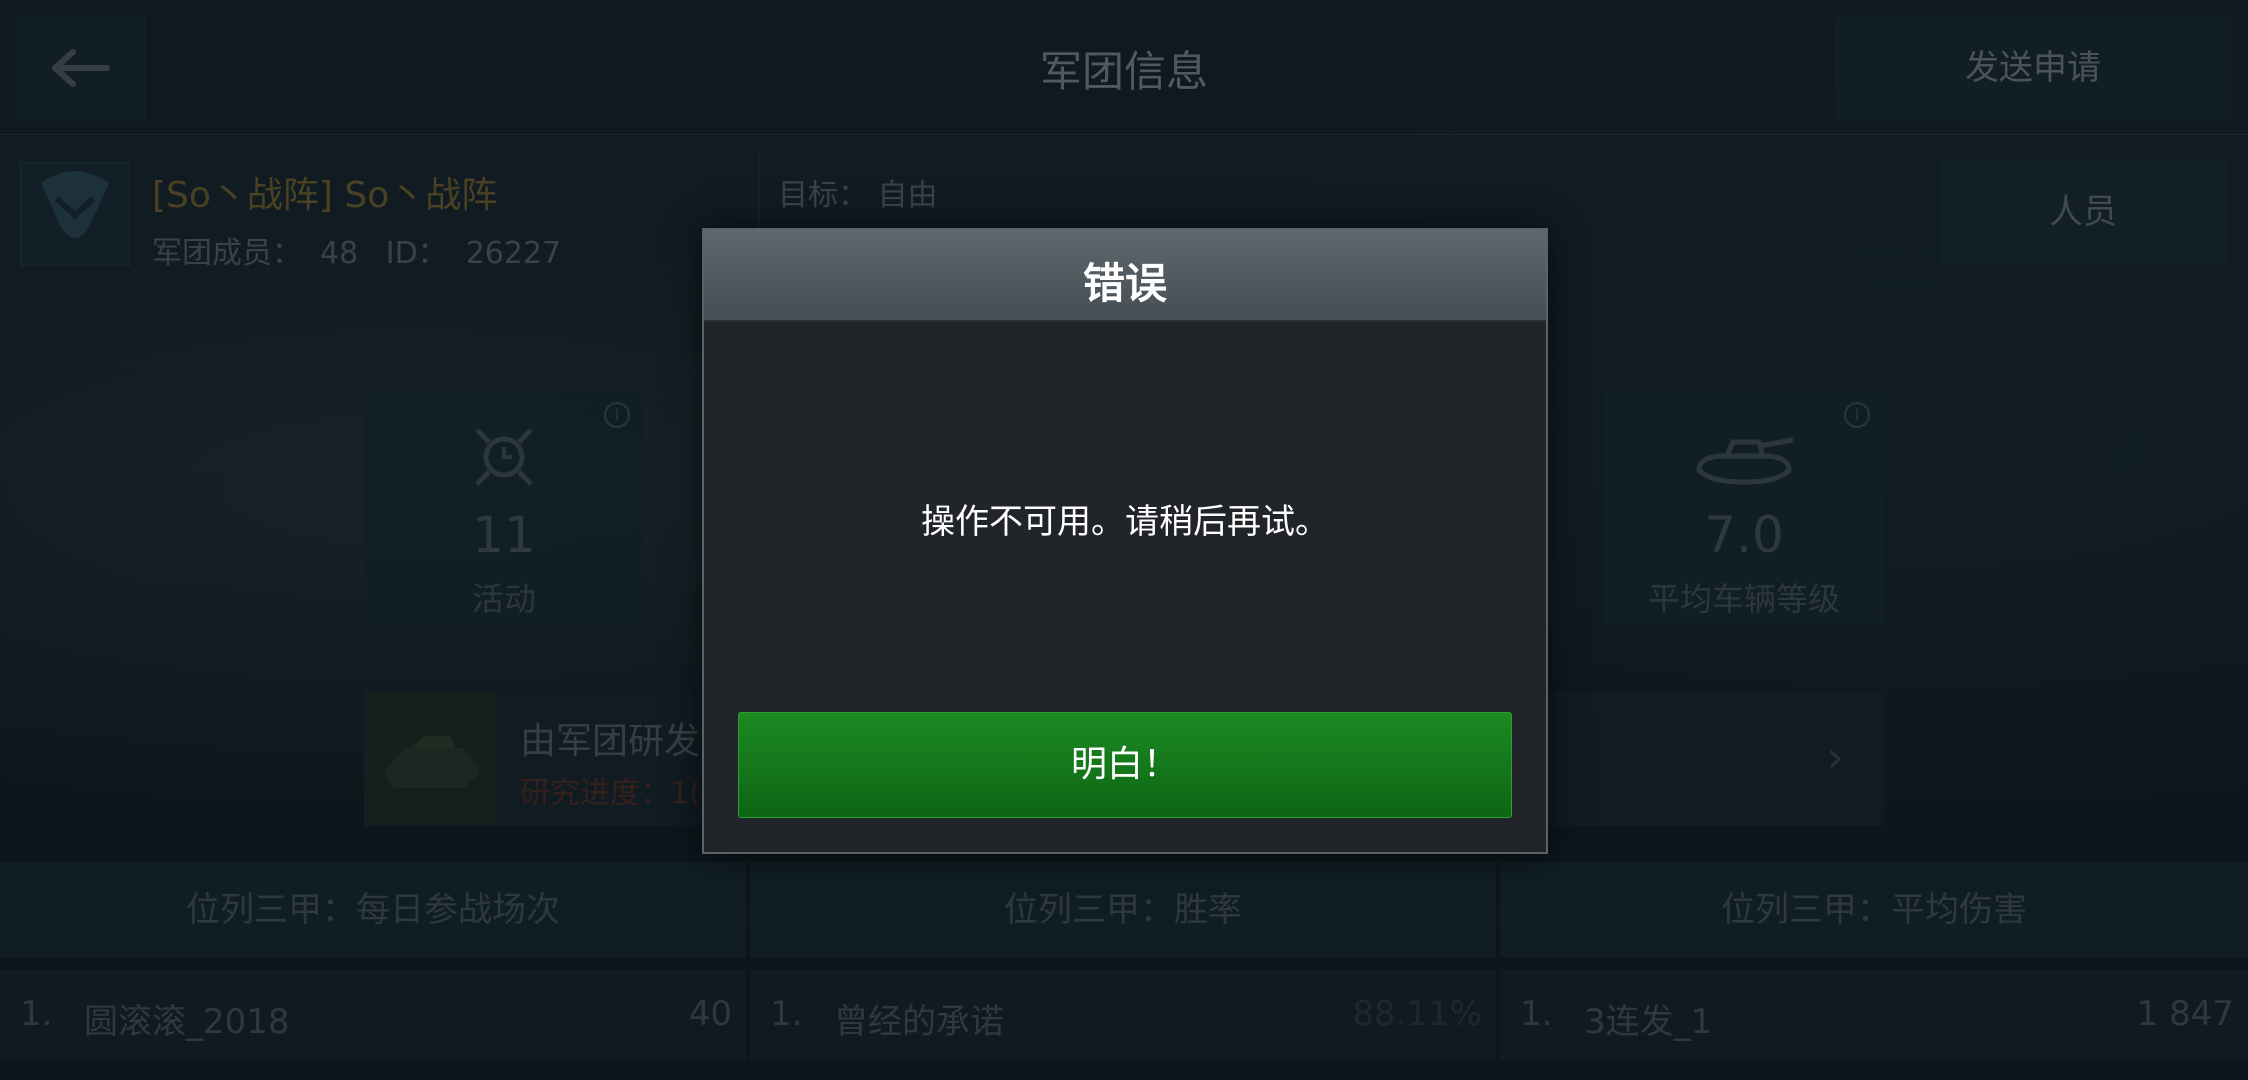  I want to click on dialog-message: 操作不可用。请稍后再试。, so click(1125, 522).